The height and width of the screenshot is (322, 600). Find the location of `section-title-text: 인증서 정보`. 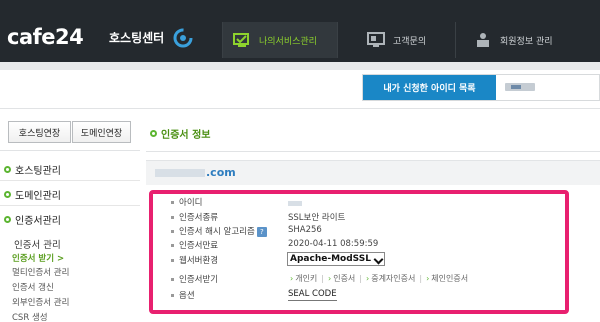

section-title-text: 인증서 정보 is located at coordinates (186, 135).